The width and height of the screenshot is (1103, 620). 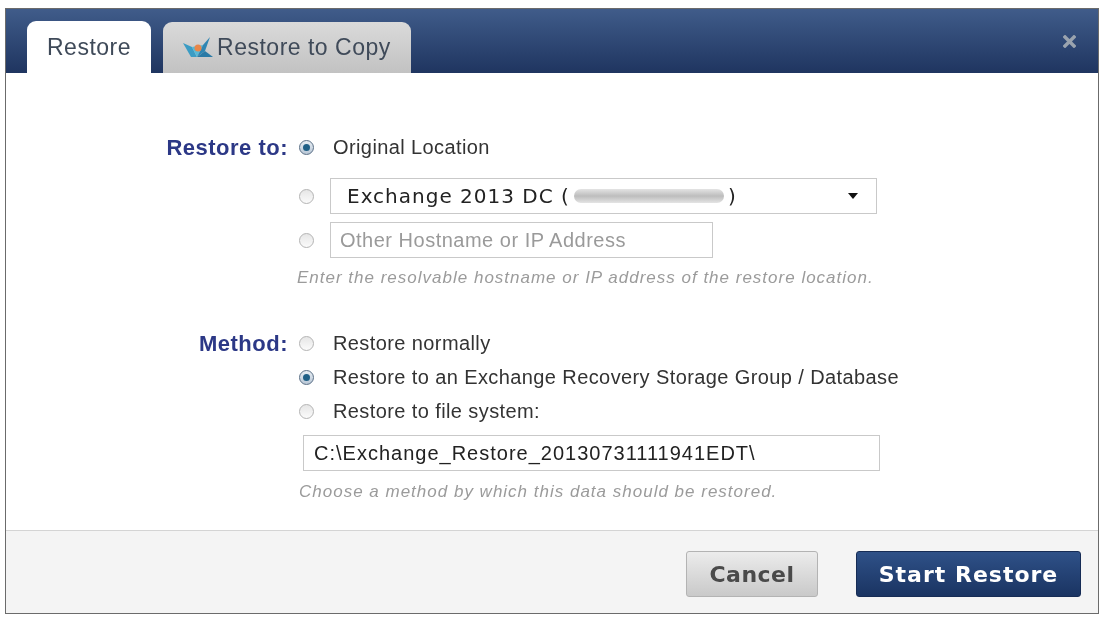 What do you see at coordinates (243, 343) in the screenshot?
I see `field-label: Method:` at bounding box center [243, 343].